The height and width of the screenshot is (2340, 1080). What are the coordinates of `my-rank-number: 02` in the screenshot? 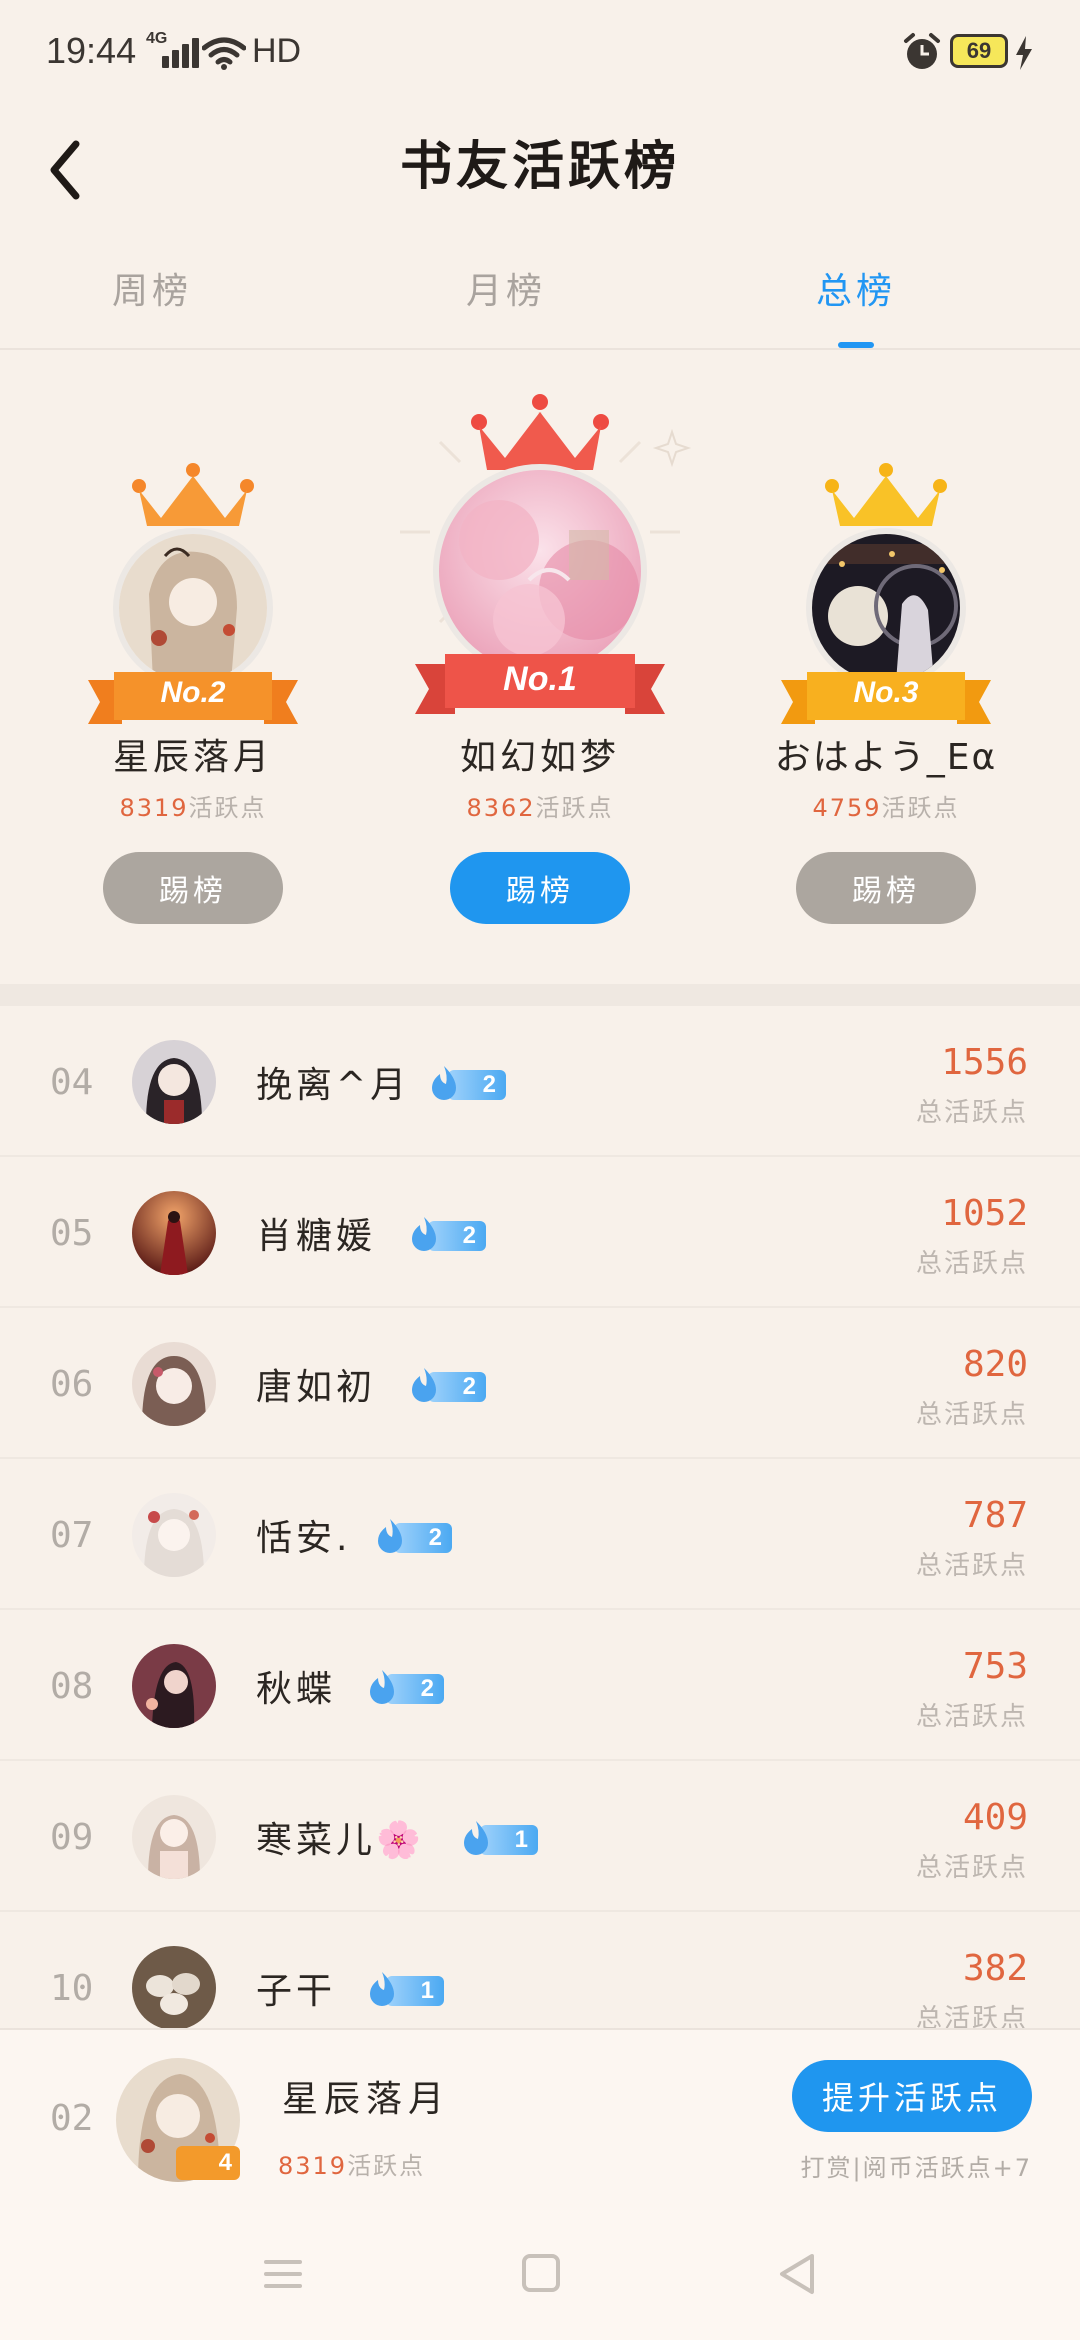 It's located at (72, 2118).